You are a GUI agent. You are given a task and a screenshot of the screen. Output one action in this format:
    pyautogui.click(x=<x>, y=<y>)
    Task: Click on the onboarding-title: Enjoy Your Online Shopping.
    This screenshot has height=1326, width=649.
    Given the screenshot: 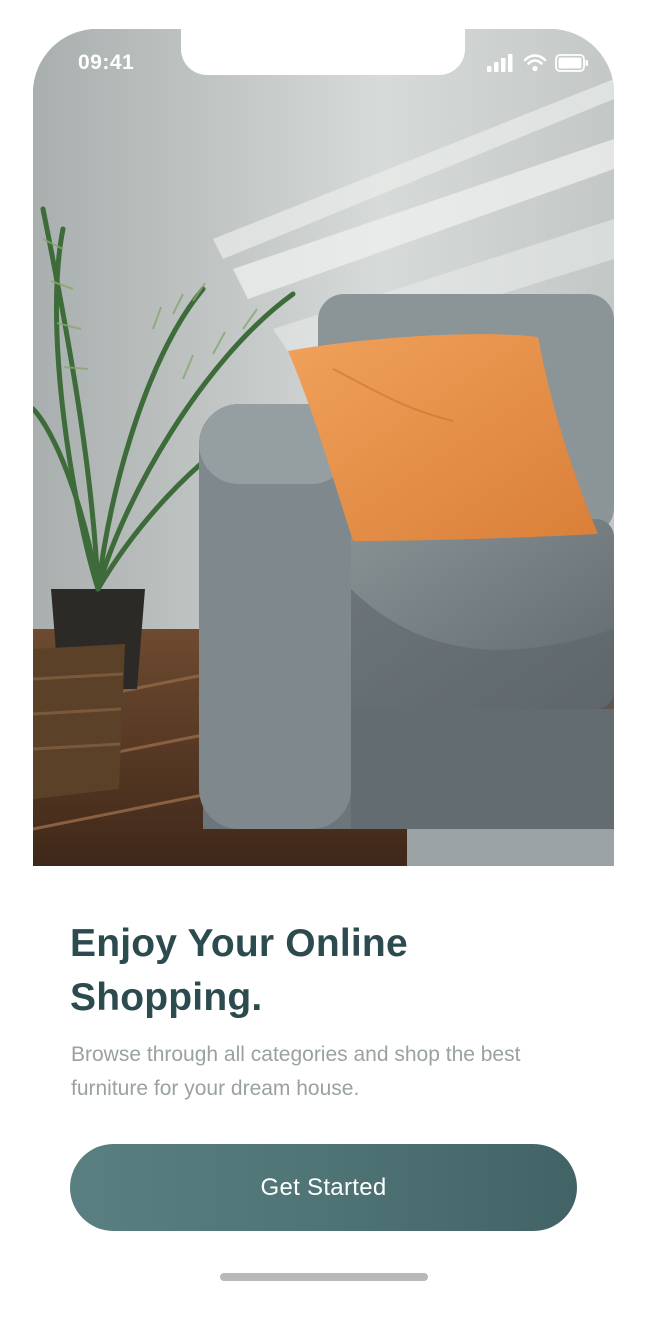 What is the action you would take?
    pyautogui.click(x=239, y=970)
    